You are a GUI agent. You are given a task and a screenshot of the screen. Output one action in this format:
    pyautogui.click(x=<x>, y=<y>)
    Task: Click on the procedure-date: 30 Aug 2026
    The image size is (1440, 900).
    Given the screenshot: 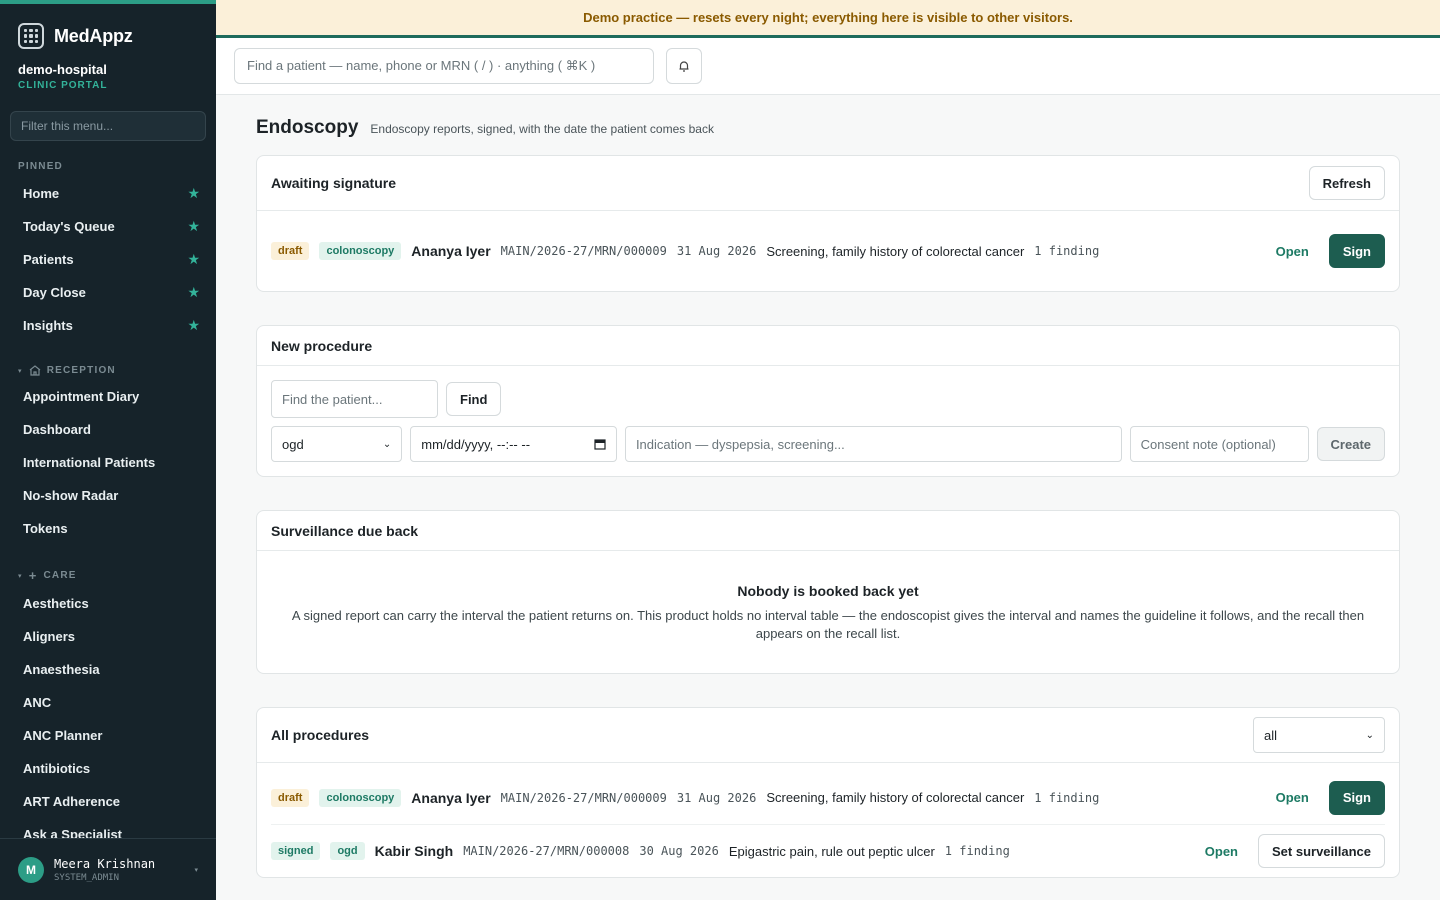 What is the action you would take?
    pyautogui.click(x=679, y=851)
    